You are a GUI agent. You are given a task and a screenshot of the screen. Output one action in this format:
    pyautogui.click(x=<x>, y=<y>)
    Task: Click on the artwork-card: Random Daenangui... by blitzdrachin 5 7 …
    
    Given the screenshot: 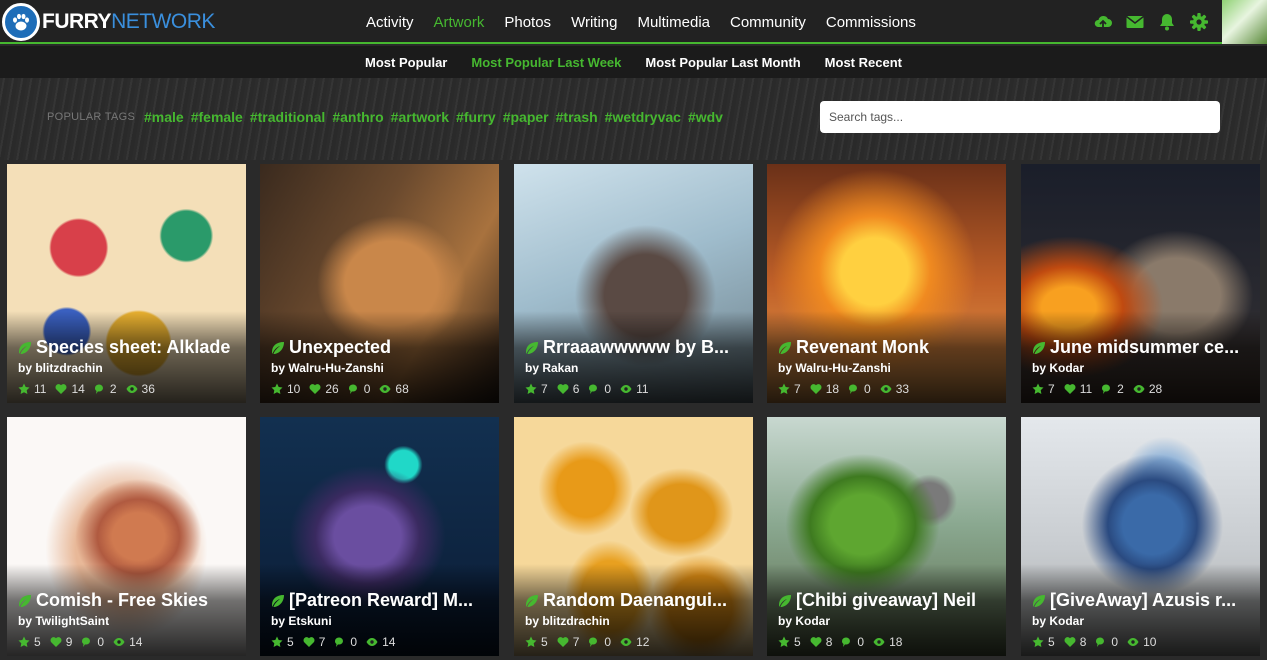 What is the action you would take?
    pyautogui.click(x=633, y=536)
    